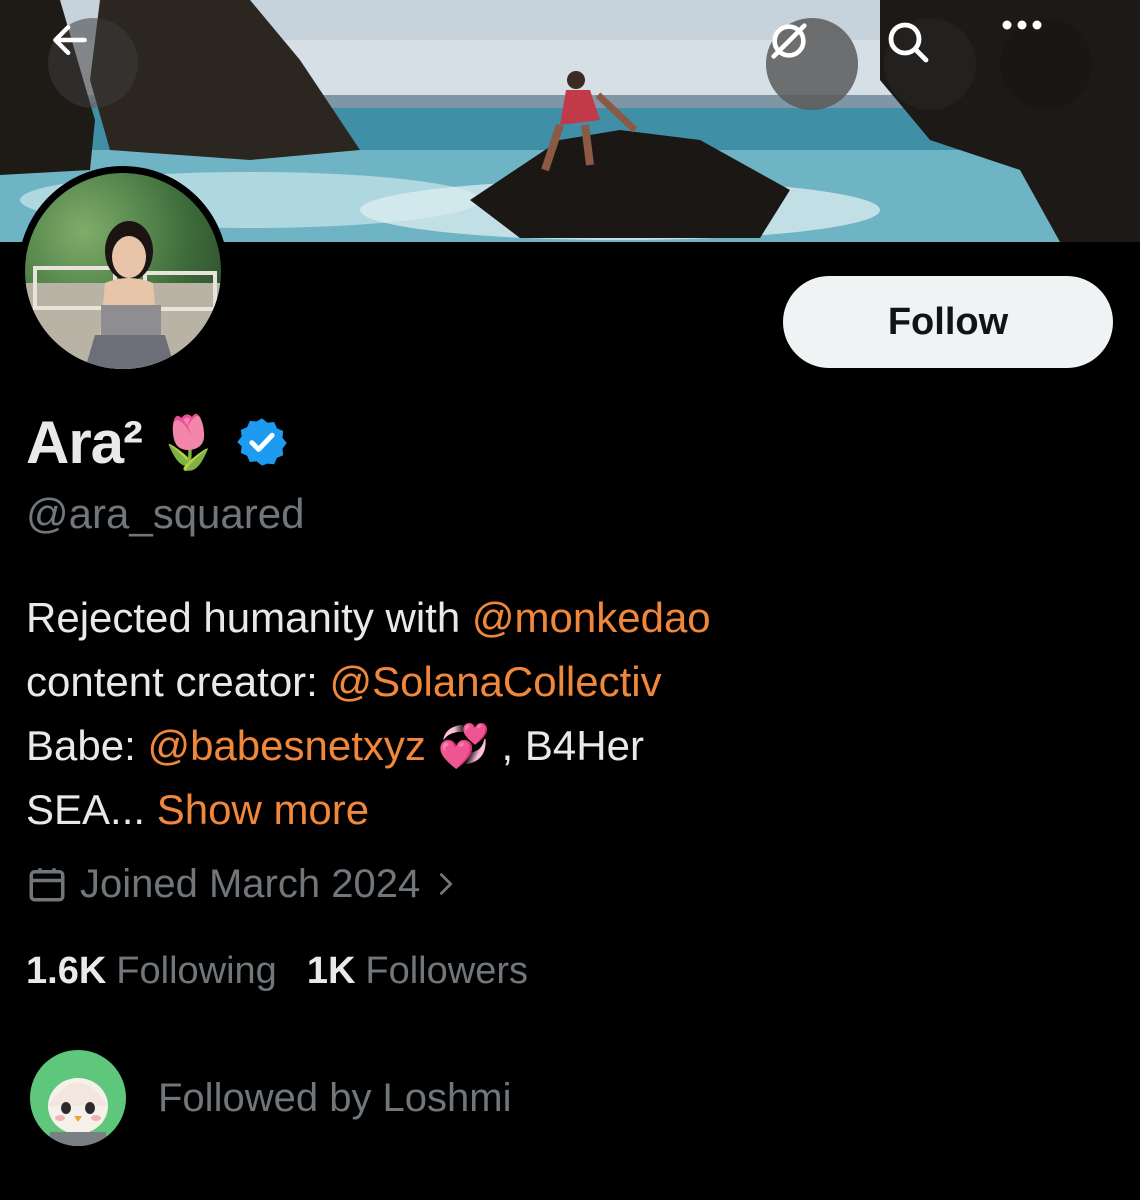 This screenshot has height=1200, width=1140. I want to click on followed-by-row: Followed by Loshmi, so click(271, 1098).